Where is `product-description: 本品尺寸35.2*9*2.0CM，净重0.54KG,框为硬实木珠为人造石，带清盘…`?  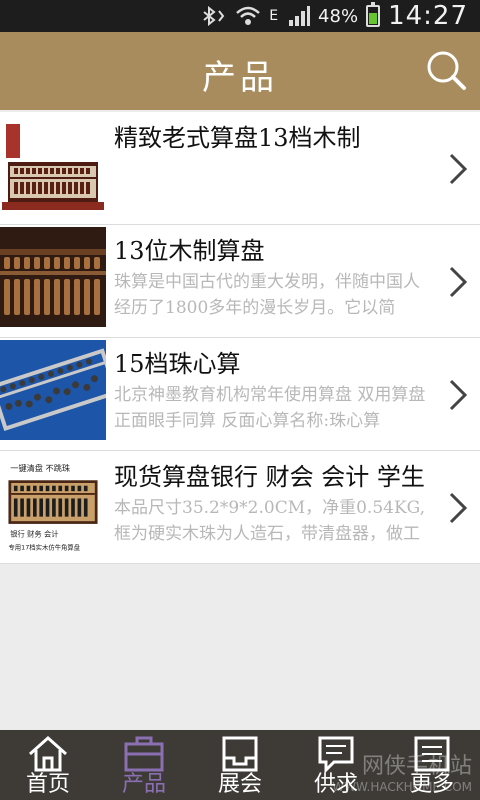 product-description: 本品尺寸35.2*9*2.0CM，净重0.54KG,框为硬实木珠为人造石，带清盘… is located at coordinates (270, 521).